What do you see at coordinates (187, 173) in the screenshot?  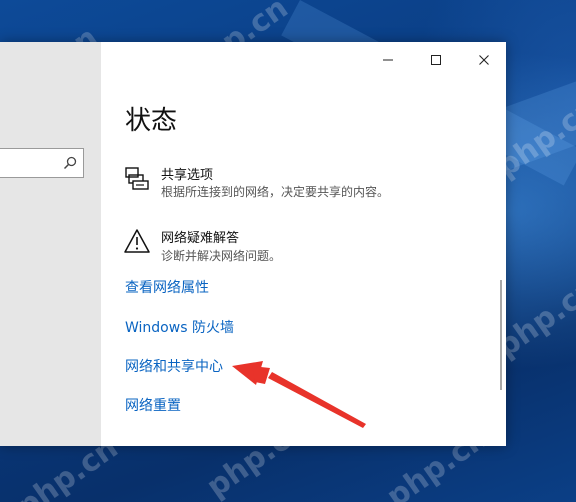 I see `sharing-options-title: 共享选项` at bounding box center [187, 173].